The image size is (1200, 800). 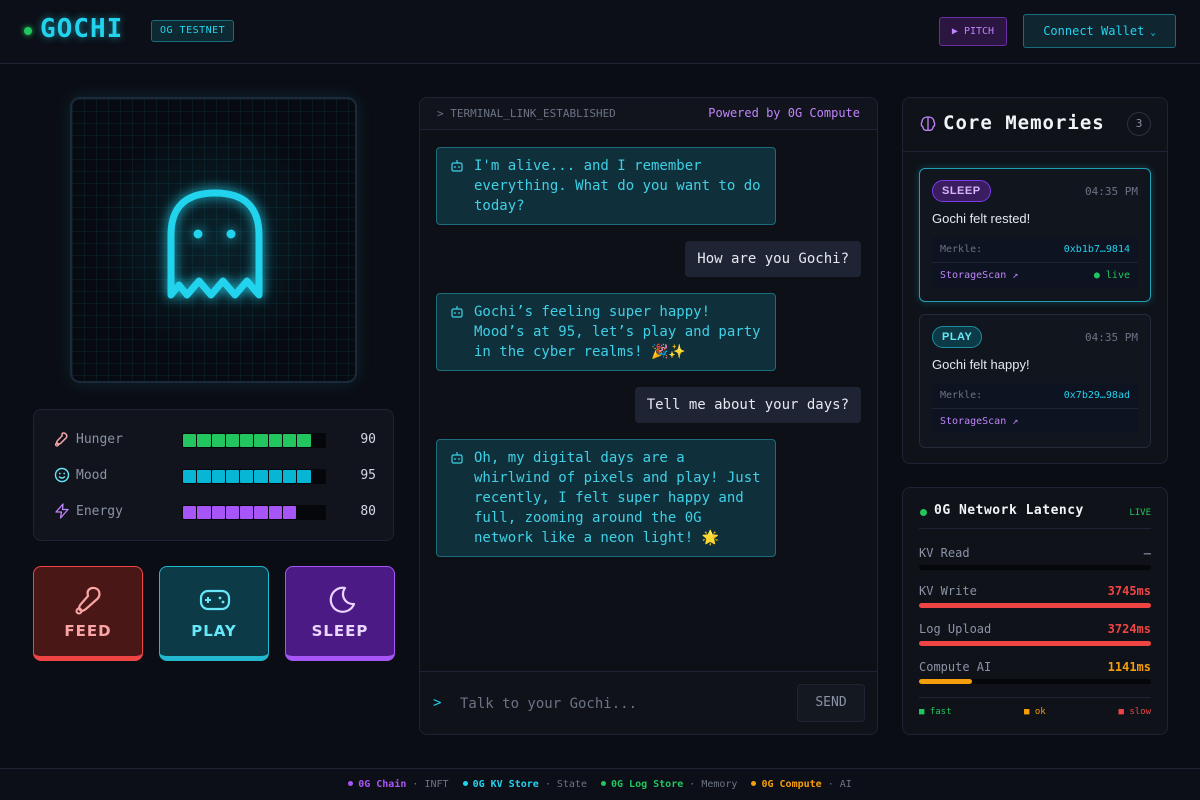 What do you see at coordinates (935, 712) in the screenshot?
I see `legend-fast: ■ fast` at bounding box center [935, 712].